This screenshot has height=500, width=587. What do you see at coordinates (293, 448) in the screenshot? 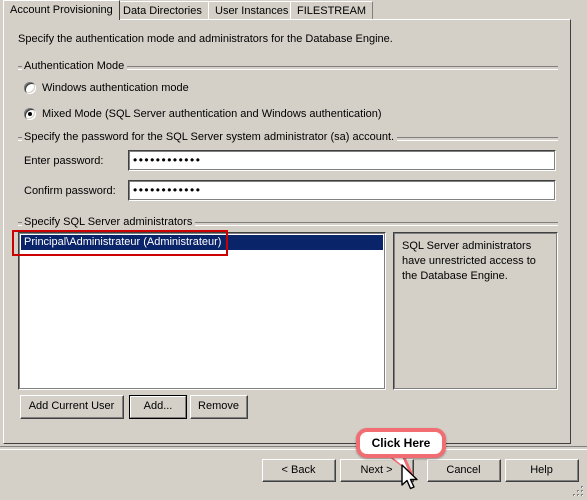
I see `bottom-separator` at bounding box center [293, 448].